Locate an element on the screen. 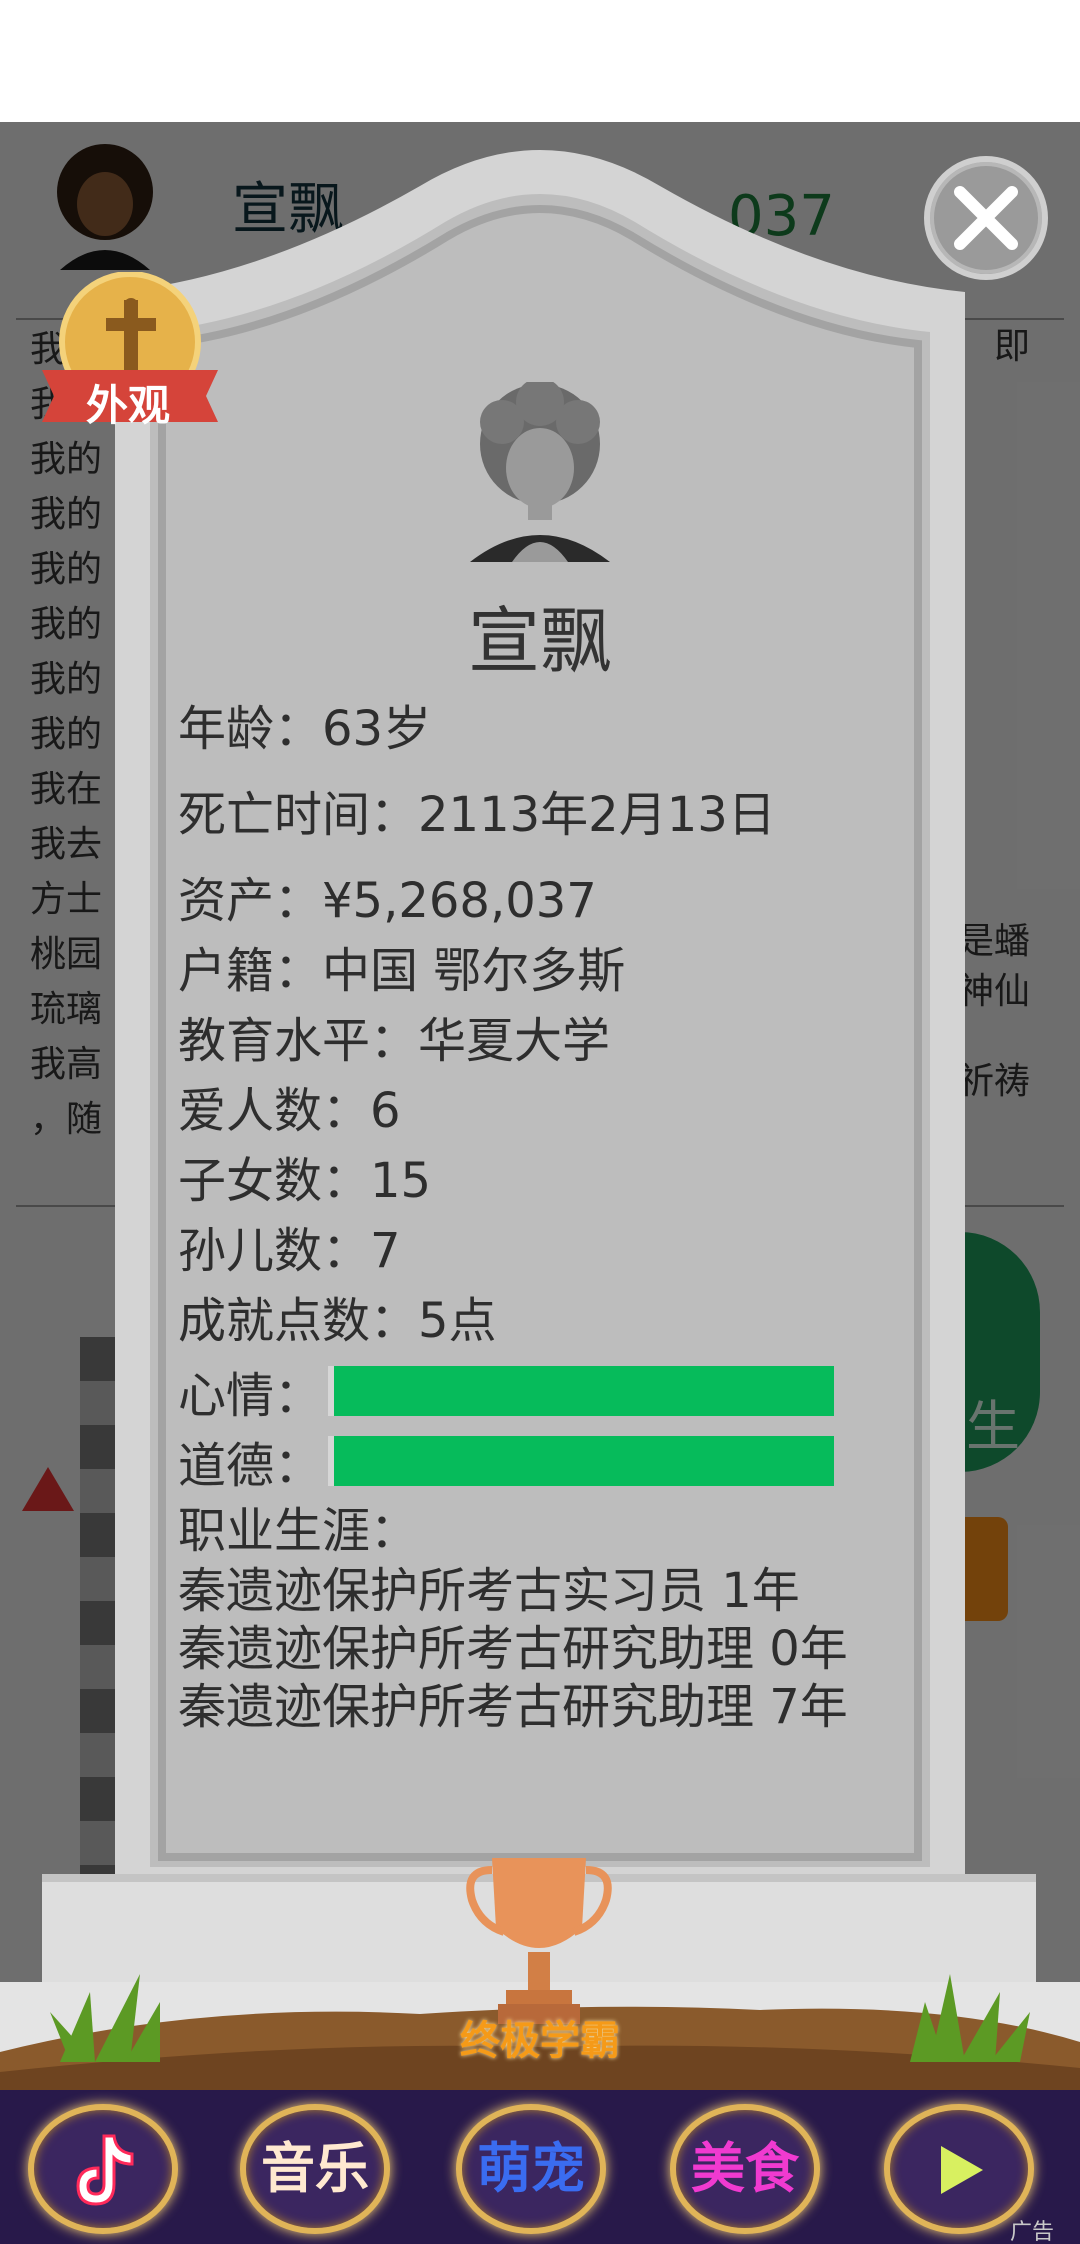 Image resolution: width=1080 pixels, height=2244 pixels. field-lovers: 爱人数：6 is located at coordinates (289, 1111).